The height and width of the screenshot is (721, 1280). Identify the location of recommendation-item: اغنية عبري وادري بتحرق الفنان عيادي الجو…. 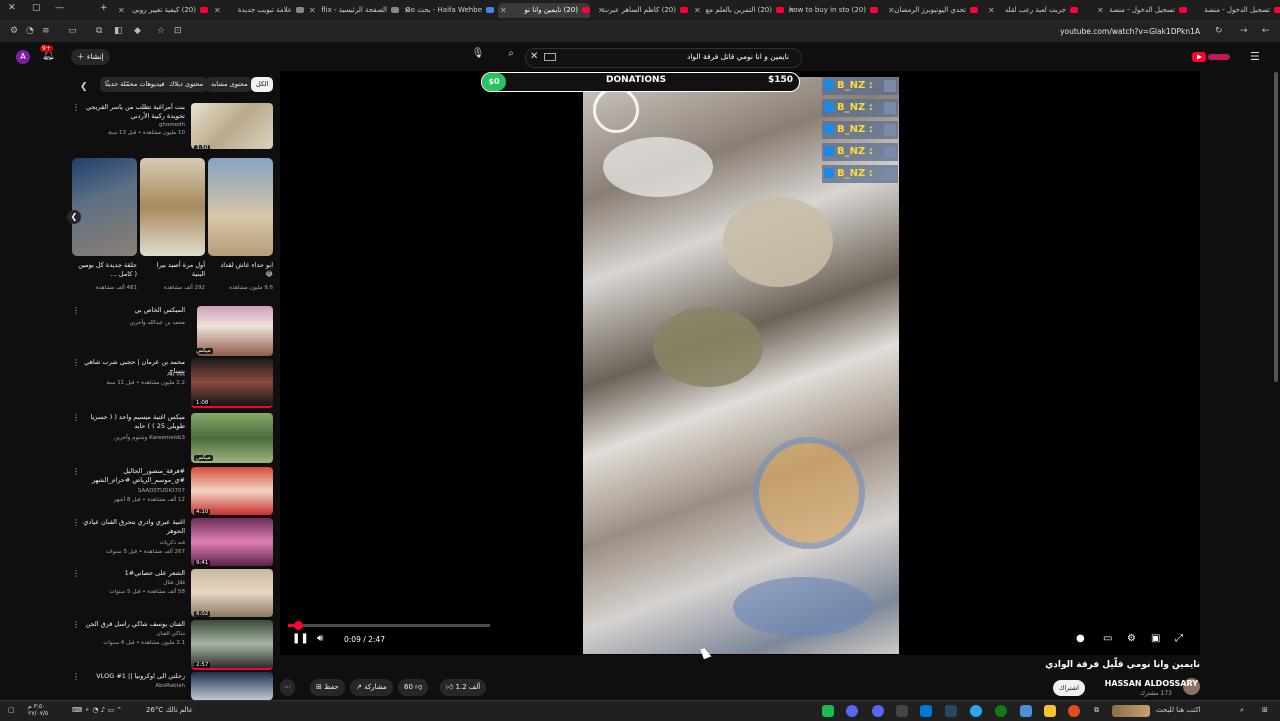
(172, 543).